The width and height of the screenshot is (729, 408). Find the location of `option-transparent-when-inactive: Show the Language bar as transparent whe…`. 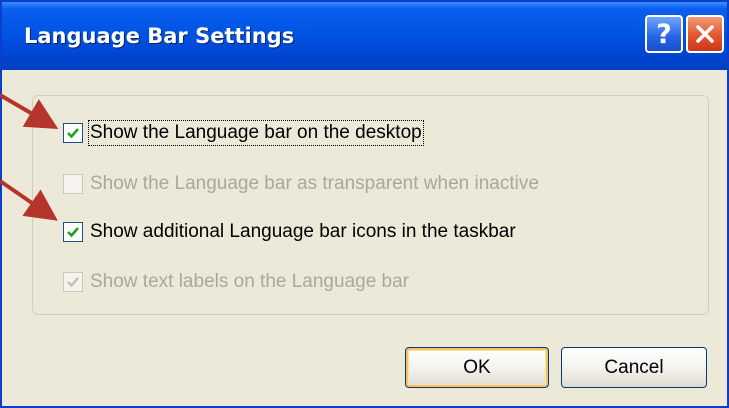

option-transparent-when-inactive: Show the Language bar as transparent whe… is located at coordinates (301, 184).